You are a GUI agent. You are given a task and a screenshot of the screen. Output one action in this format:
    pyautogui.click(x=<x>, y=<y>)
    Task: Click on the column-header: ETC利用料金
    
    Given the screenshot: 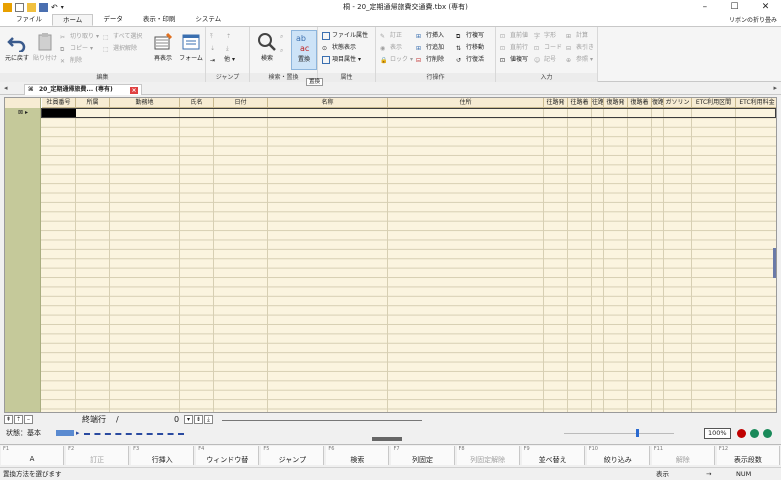 What is the action you would take?
    pyautogui.click(x=756, y=103)
    